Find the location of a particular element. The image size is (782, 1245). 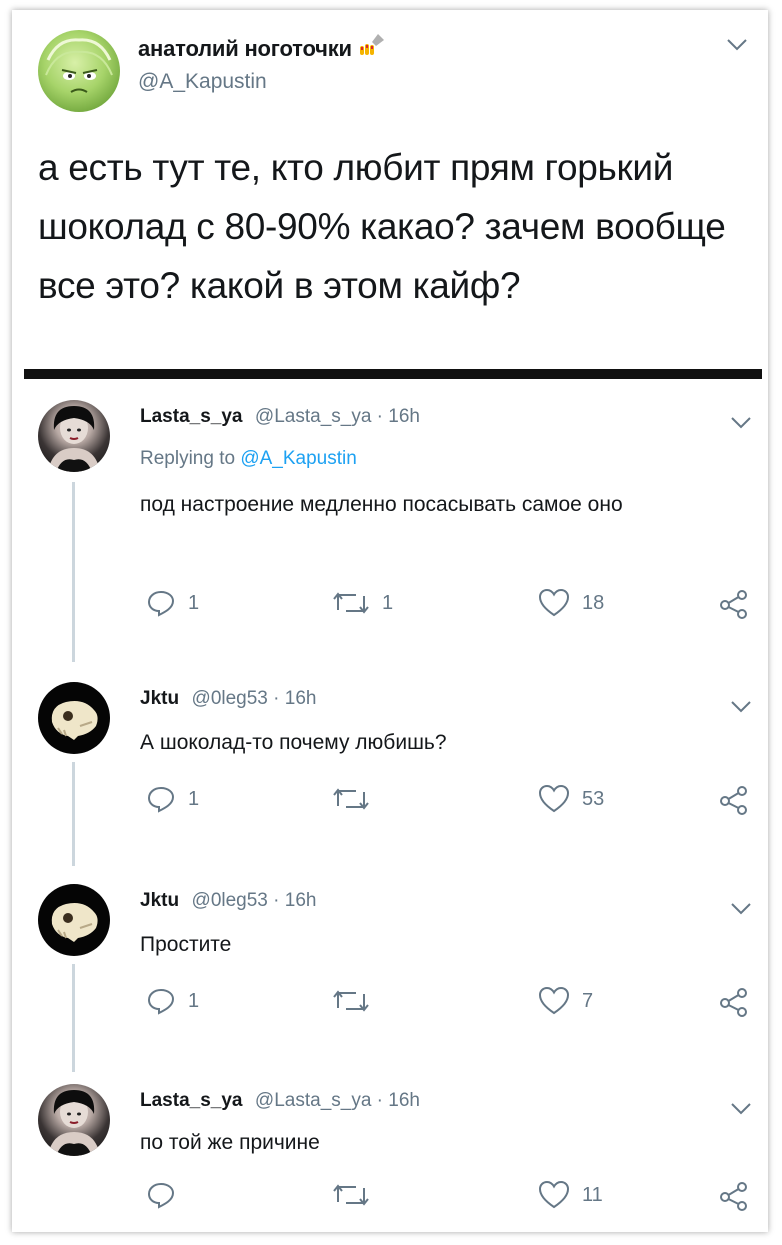

replying-to-handle-link: @A_Kapustin is located at coordinates (298, 458).